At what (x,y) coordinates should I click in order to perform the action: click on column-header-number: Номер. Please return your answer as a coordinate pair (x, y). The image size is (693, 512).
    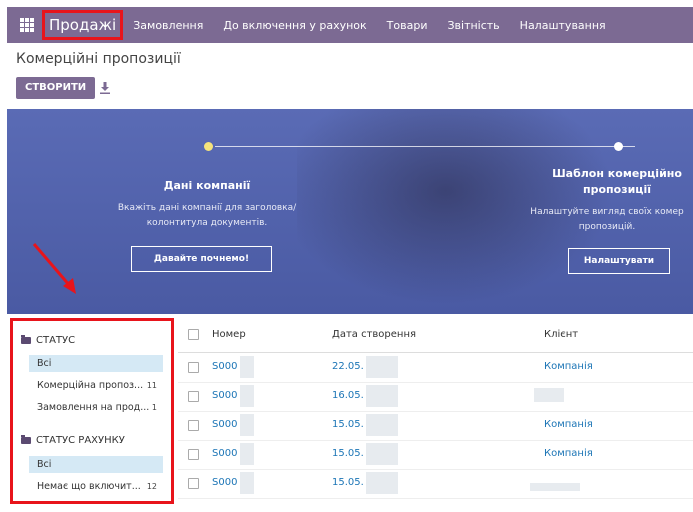
    Looking at the image, I should click on (229, 334).